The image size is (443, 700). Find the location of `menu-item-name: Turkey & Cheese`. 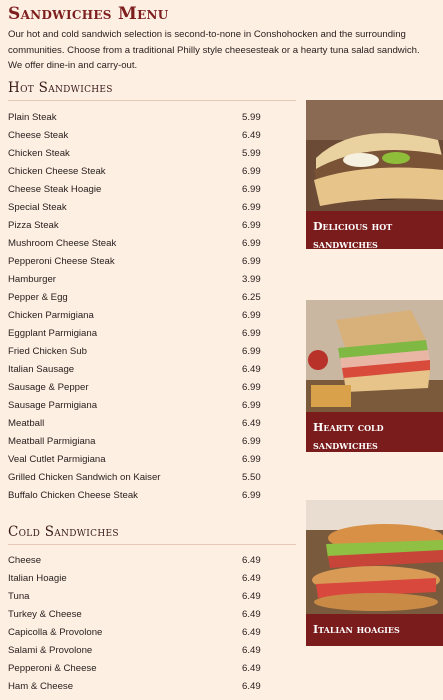

menu-item-name: Turkey & Cheese is located at coordinates (45, 614).